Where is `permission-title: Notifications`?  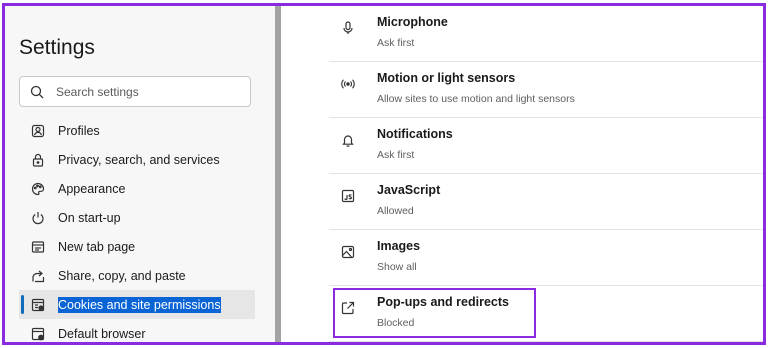 permission-title: Notifications is located at coordinates (415, 134).